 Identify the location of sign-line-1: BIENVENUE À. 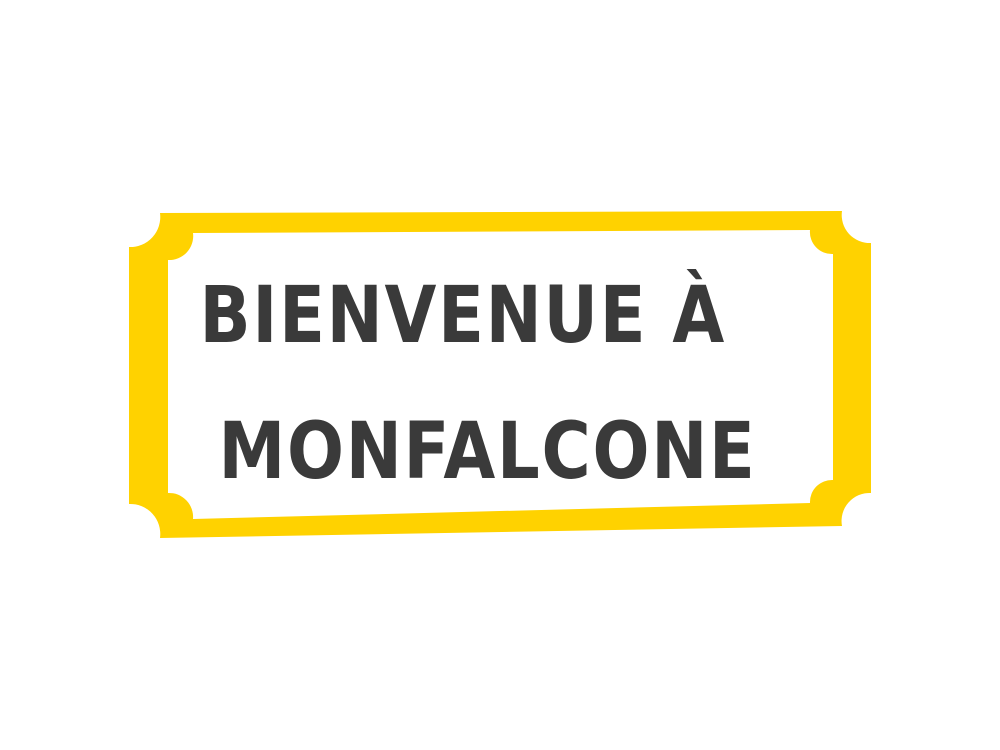
(462, 316).